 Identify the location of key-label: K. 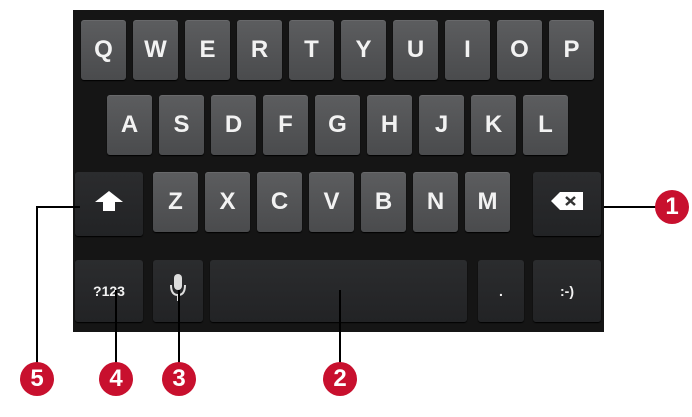
(493, 124).